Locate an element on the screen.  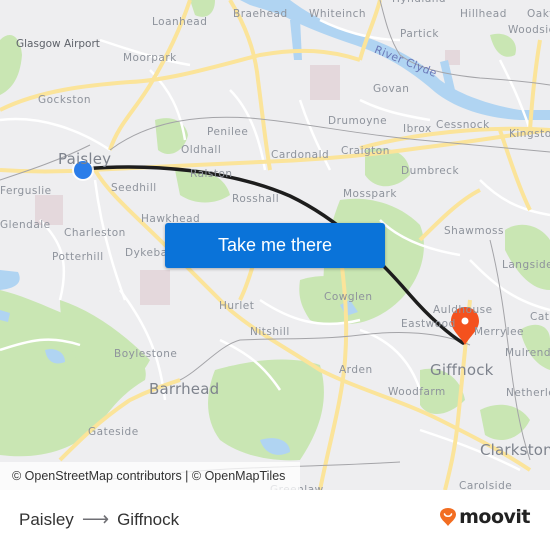
place-label: Gockston is located at coordinates (65, 100).